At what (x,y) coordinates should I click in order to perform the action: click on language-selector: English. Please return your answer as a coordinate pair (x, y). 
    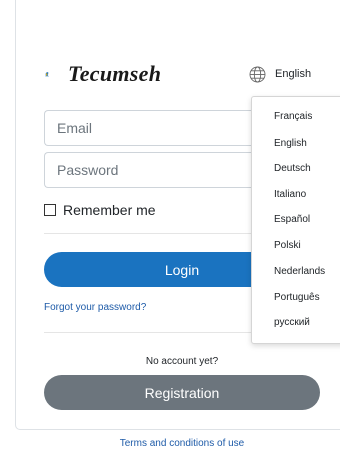
    Looking at the image, I should click on (280, 74).